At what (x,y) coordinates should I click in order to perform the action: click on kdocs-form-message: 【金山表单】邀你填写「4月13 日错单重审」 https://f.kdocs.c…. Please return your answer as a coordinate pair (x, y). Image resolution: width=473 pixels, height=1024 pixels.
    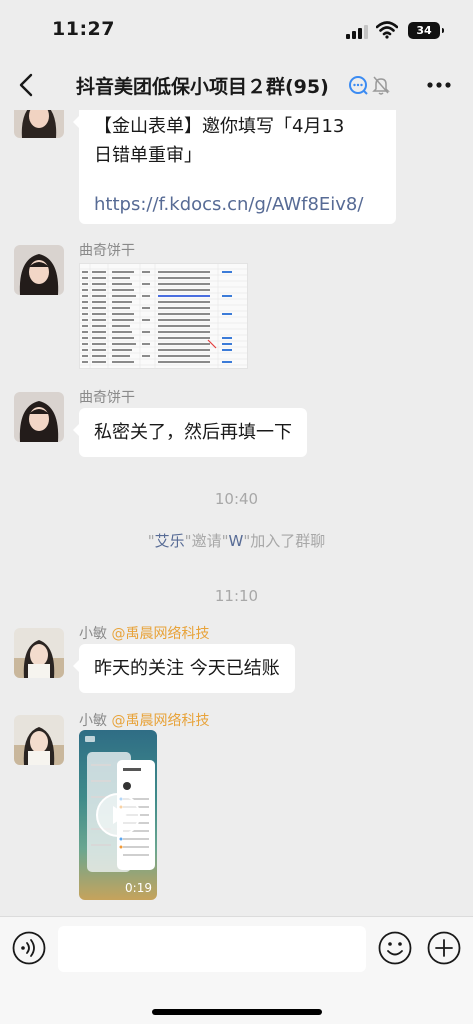
    Looking at the image, I should click on (234, 167).